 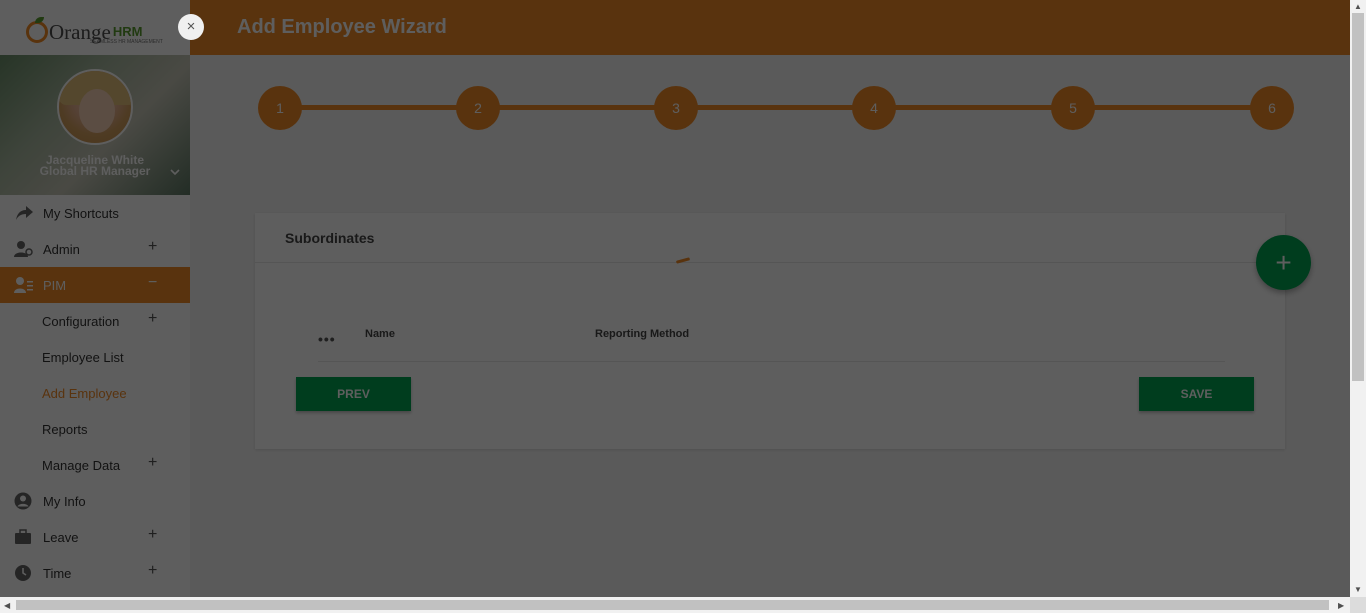 I want to click on logo-orange-icon, so click(x=37, y=29).